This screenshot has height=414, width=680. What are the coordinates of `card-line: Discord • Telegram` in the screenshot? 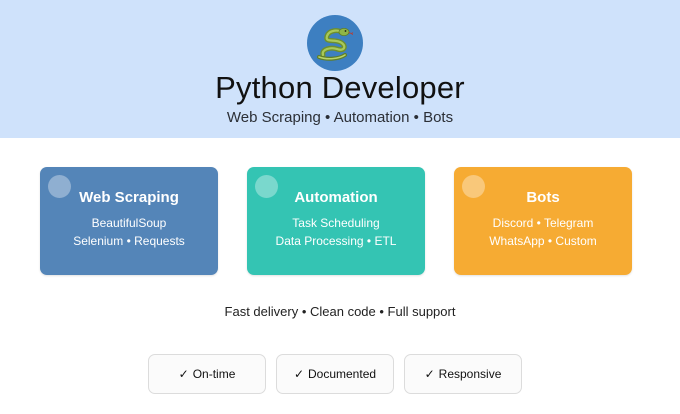 It's located at (543, 223).